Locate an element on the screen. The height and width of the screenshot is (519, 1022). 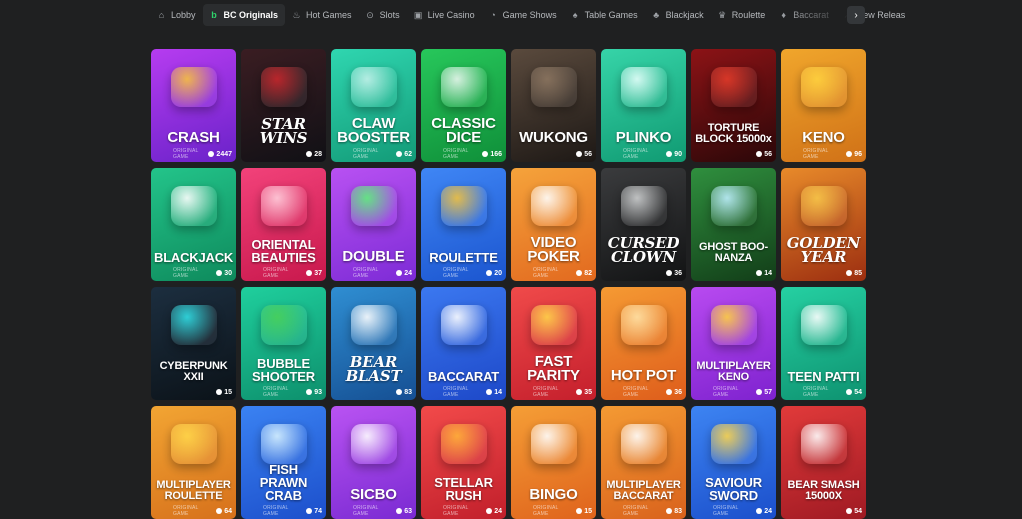
bc-logo-icon: b is located at coordinates (214, 14).